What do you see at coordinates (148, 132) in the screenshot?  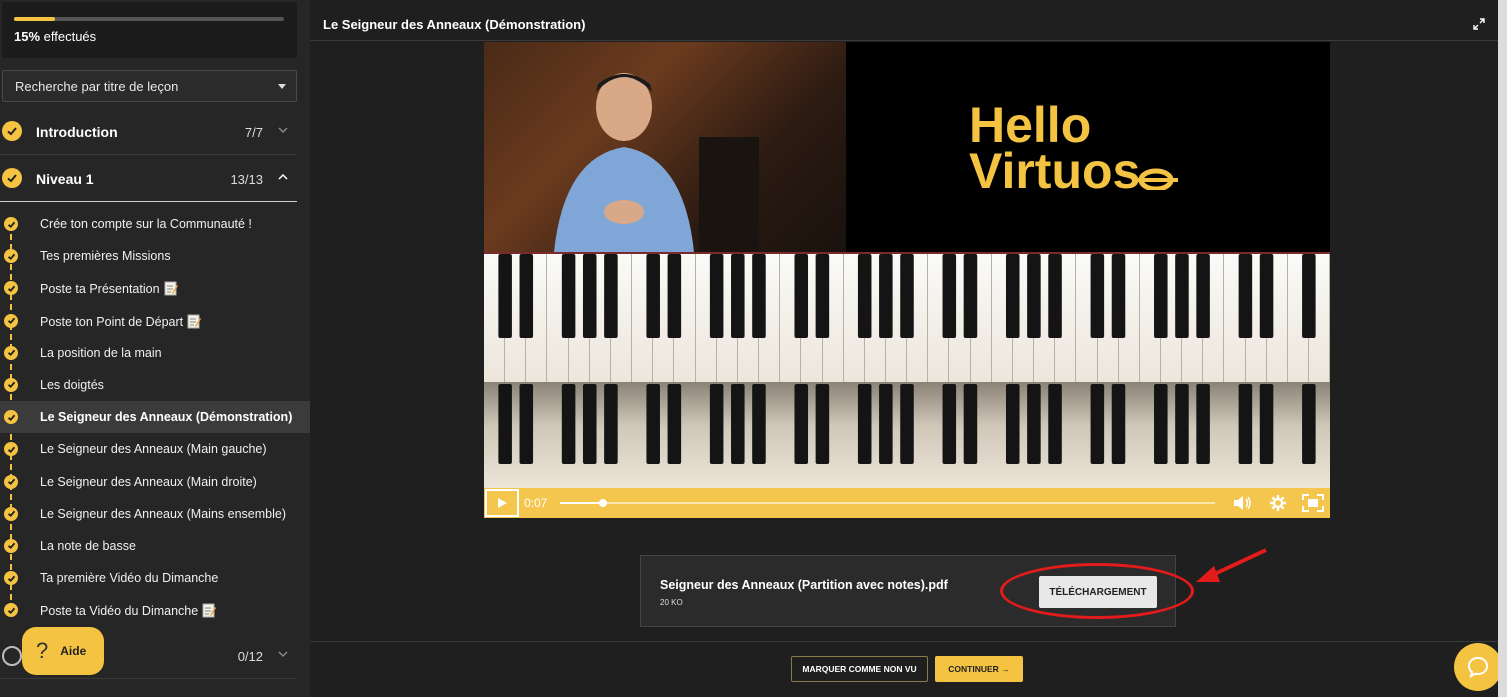 I see `section-introduction: Introduction 7/7` at bounding box center [148, 132].